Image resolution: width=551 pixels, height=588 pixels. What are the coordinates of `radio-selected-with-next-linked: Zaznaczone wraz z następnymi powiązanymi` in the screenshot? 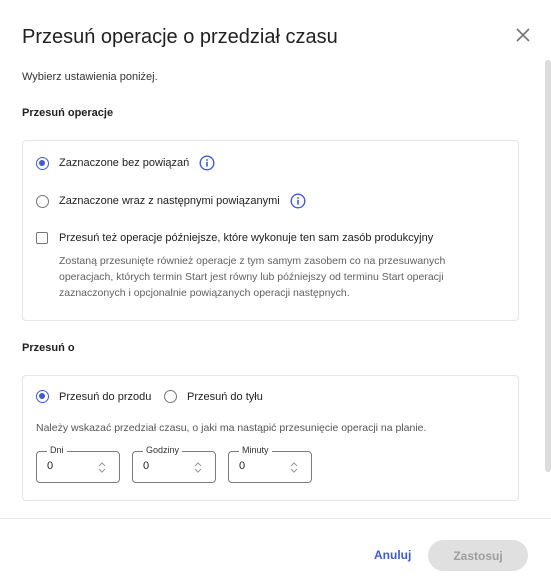 It's located at (171, 201).